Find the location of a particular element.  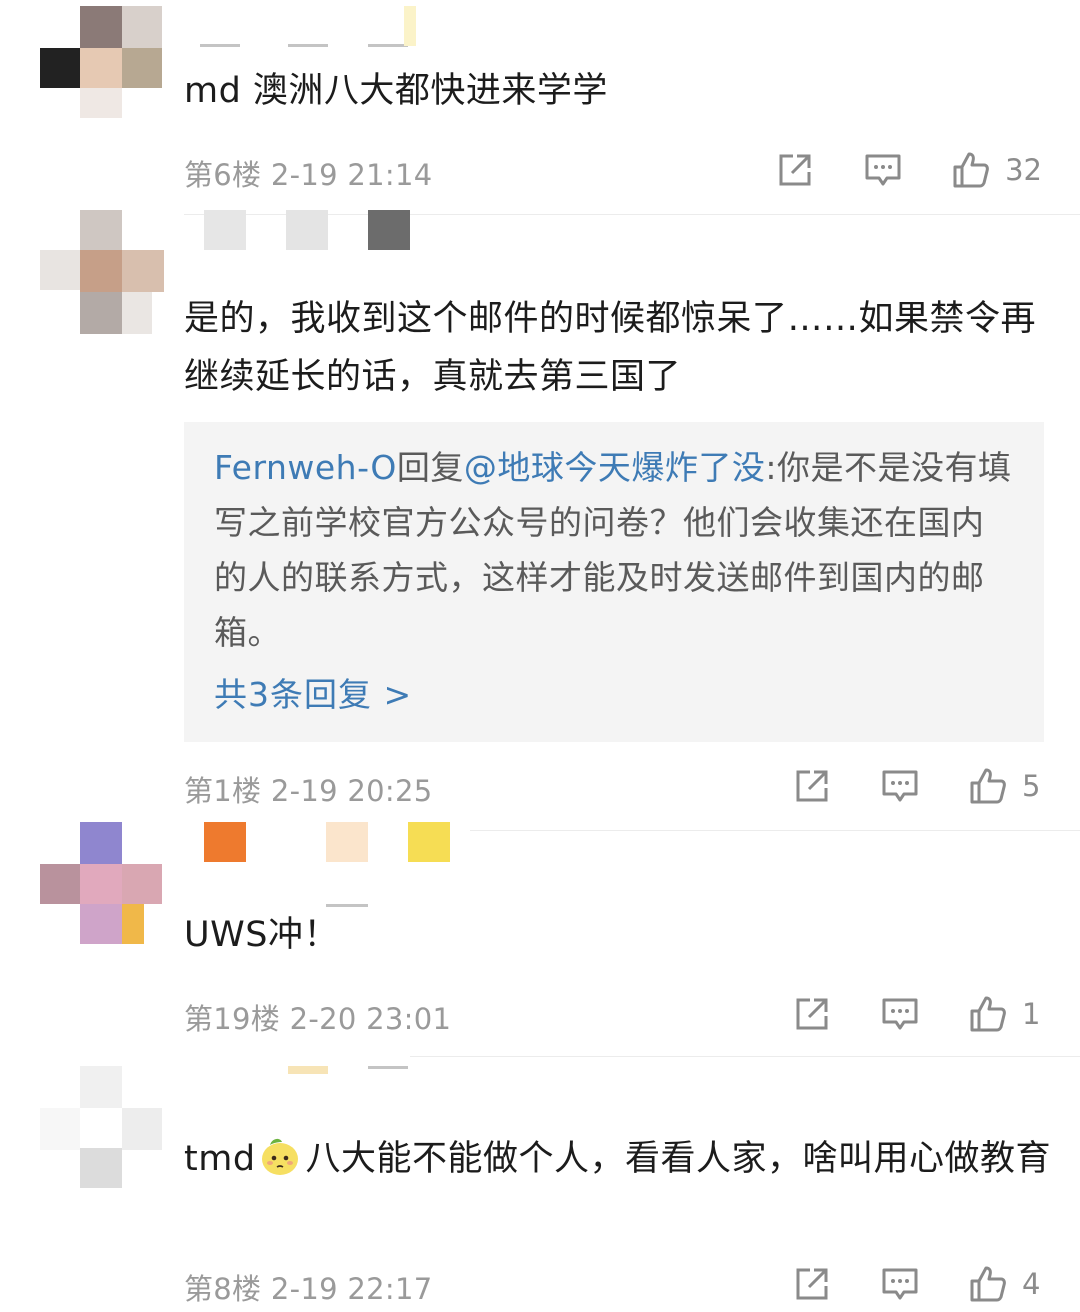

like-button: 4 is located at coordinates (1005, 1284).